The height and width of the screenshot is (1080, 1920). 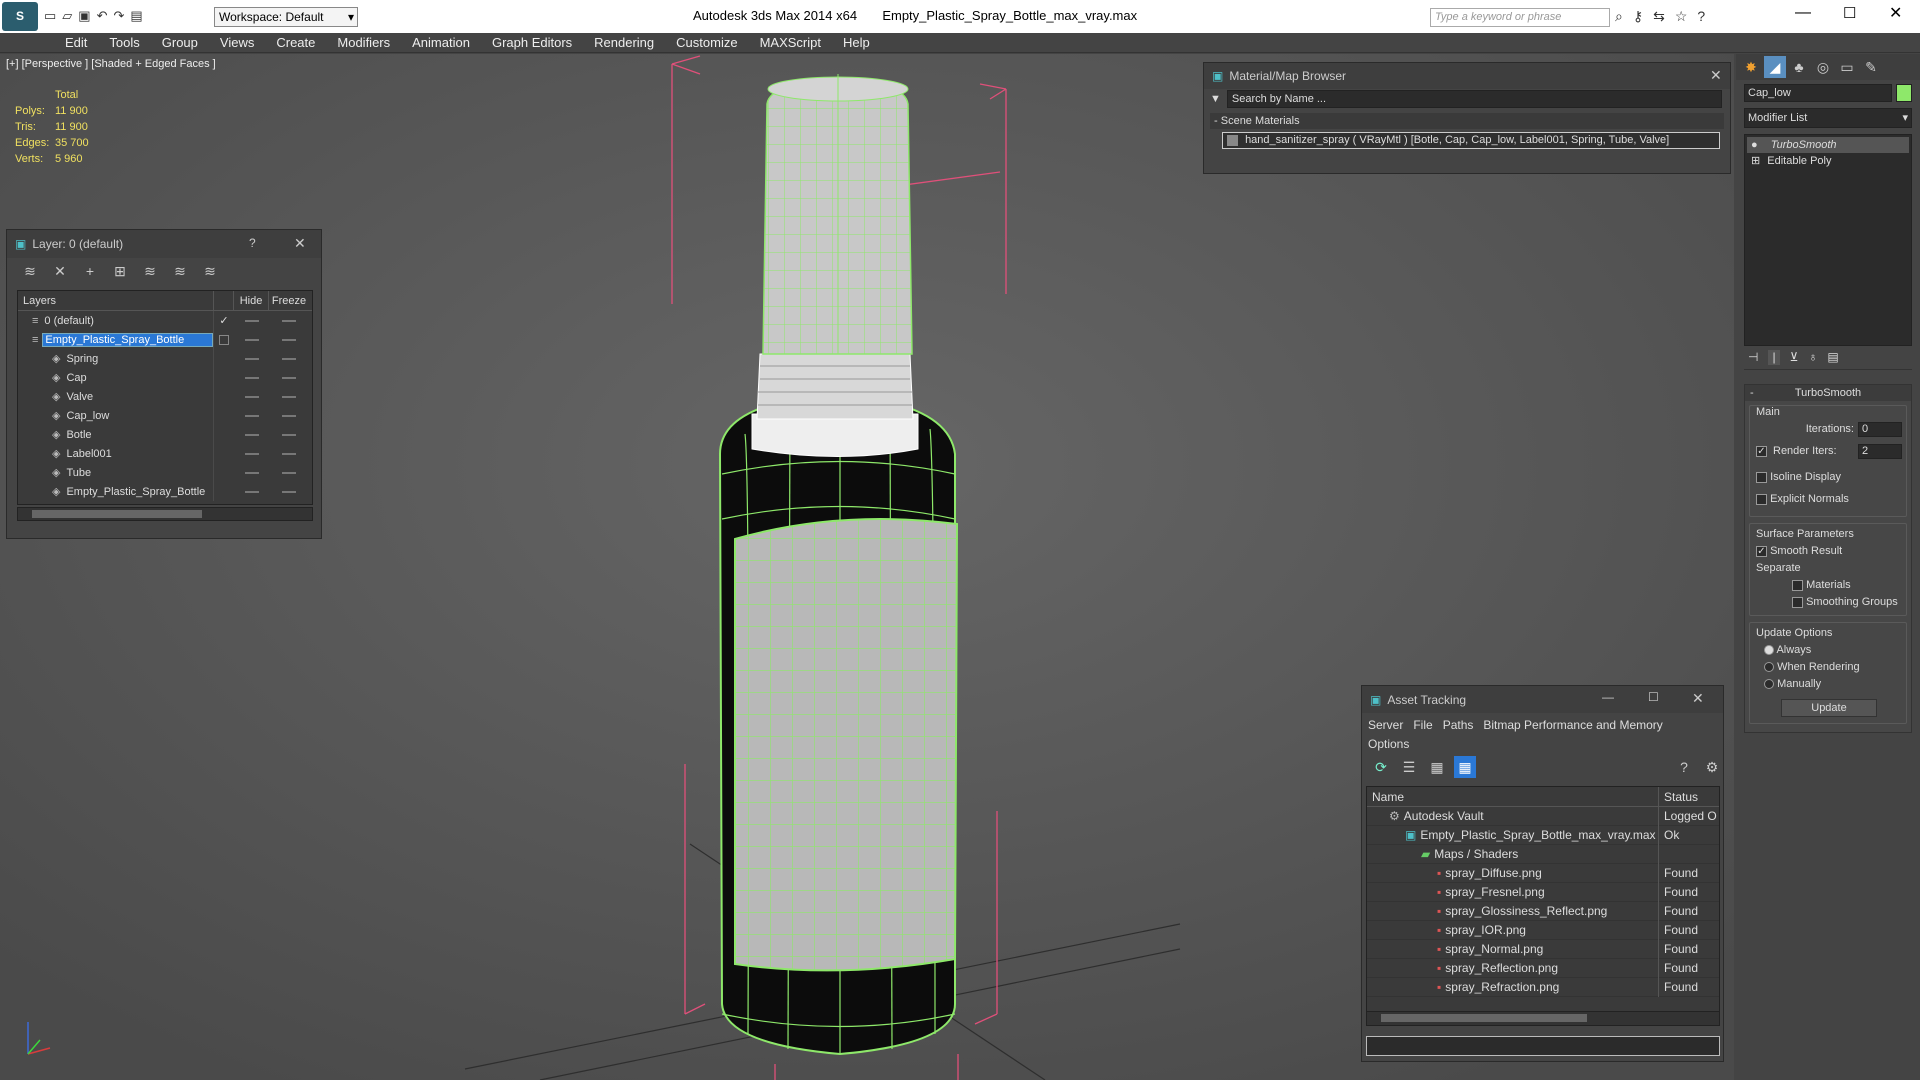 What do you see at coordinates (706, 43) in the screenshot?
I see `menu-customize: Customize` at bounding box center [706, 43].